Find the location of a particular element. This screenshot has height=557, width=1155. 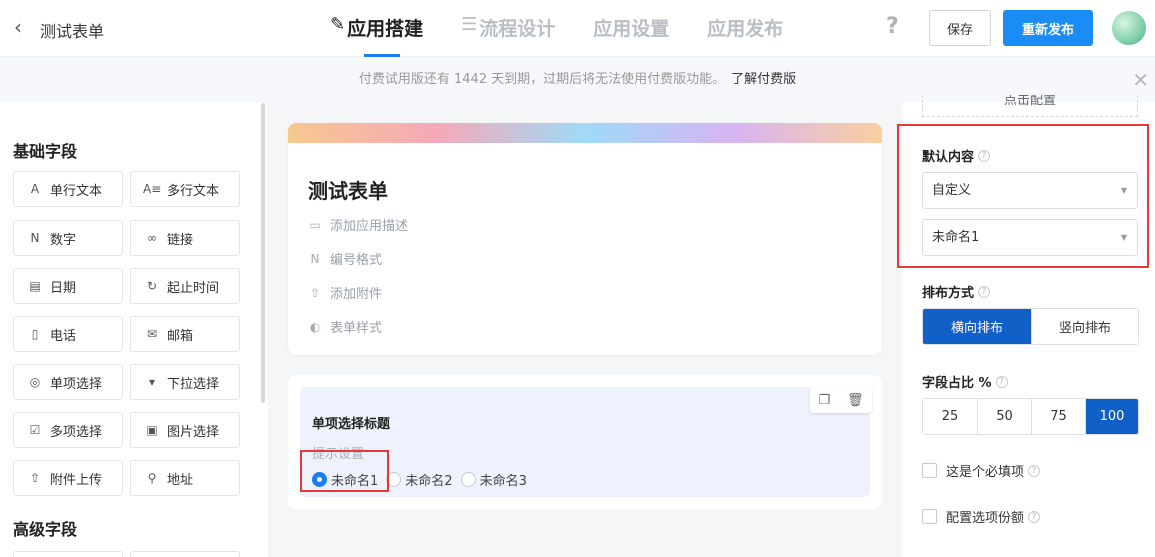

tab-app-settings-label: 应用设置 is located at coordinates (631, 29).